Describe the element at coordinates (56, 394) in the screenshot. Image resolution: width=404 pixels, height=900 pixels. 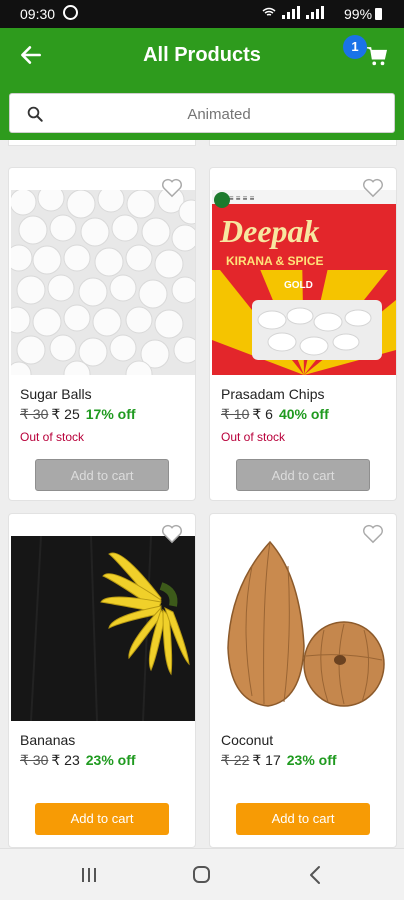
I see `product-name: Sugar Balls` at that location.